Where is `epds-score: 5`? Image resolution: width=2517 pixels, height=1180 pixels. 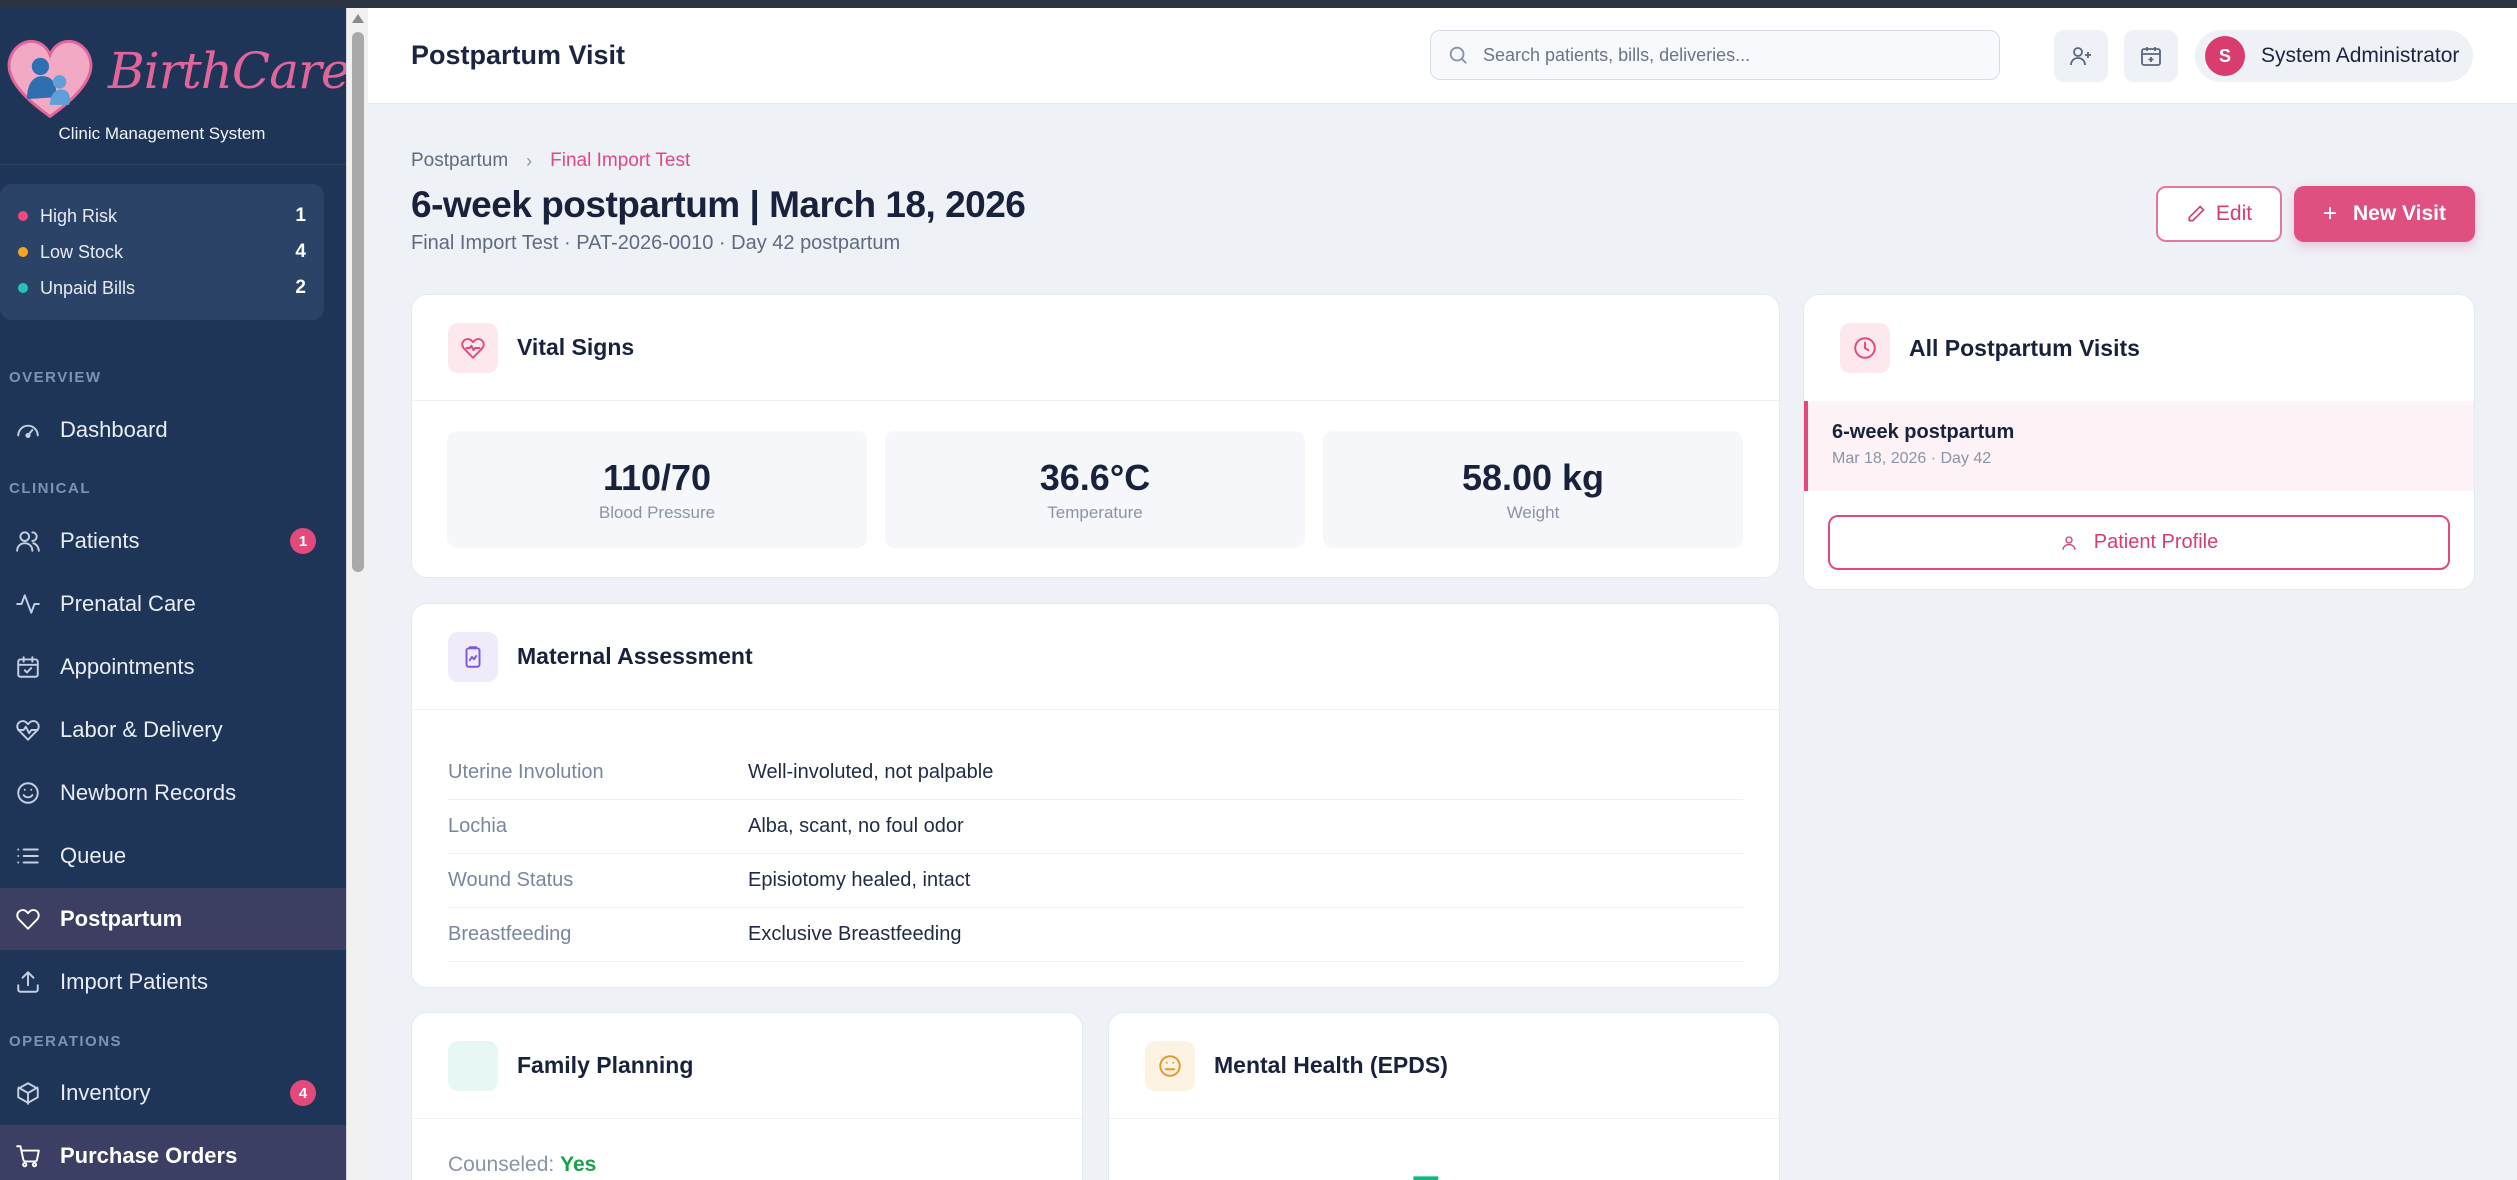
epds-score: 5 is located at coordinates (1425, 1171).